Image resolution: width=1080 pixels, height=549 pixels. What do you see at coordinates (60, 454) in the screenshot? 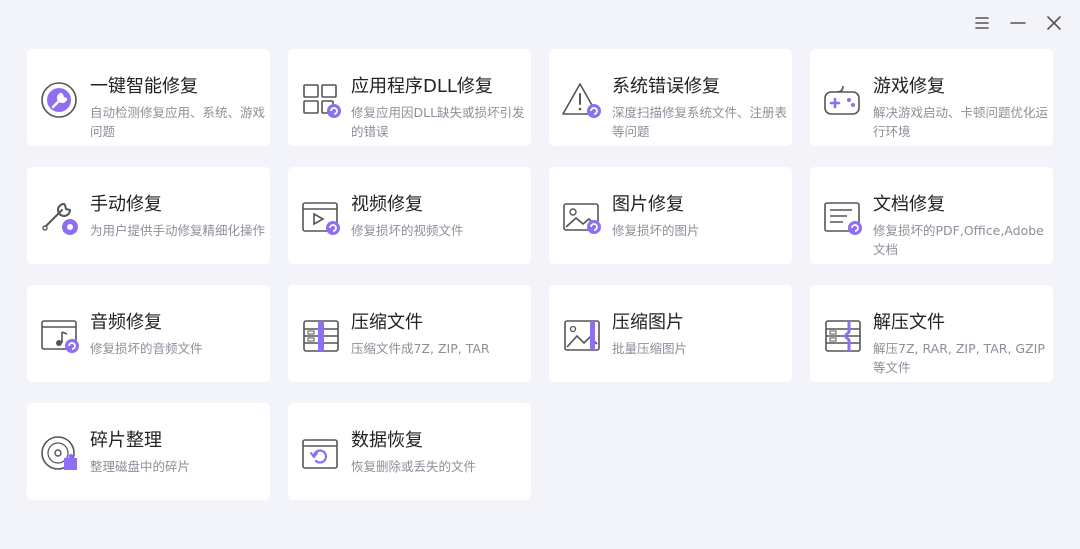
I see `disk-puzzle-icon` at bounding box center [60, 454].